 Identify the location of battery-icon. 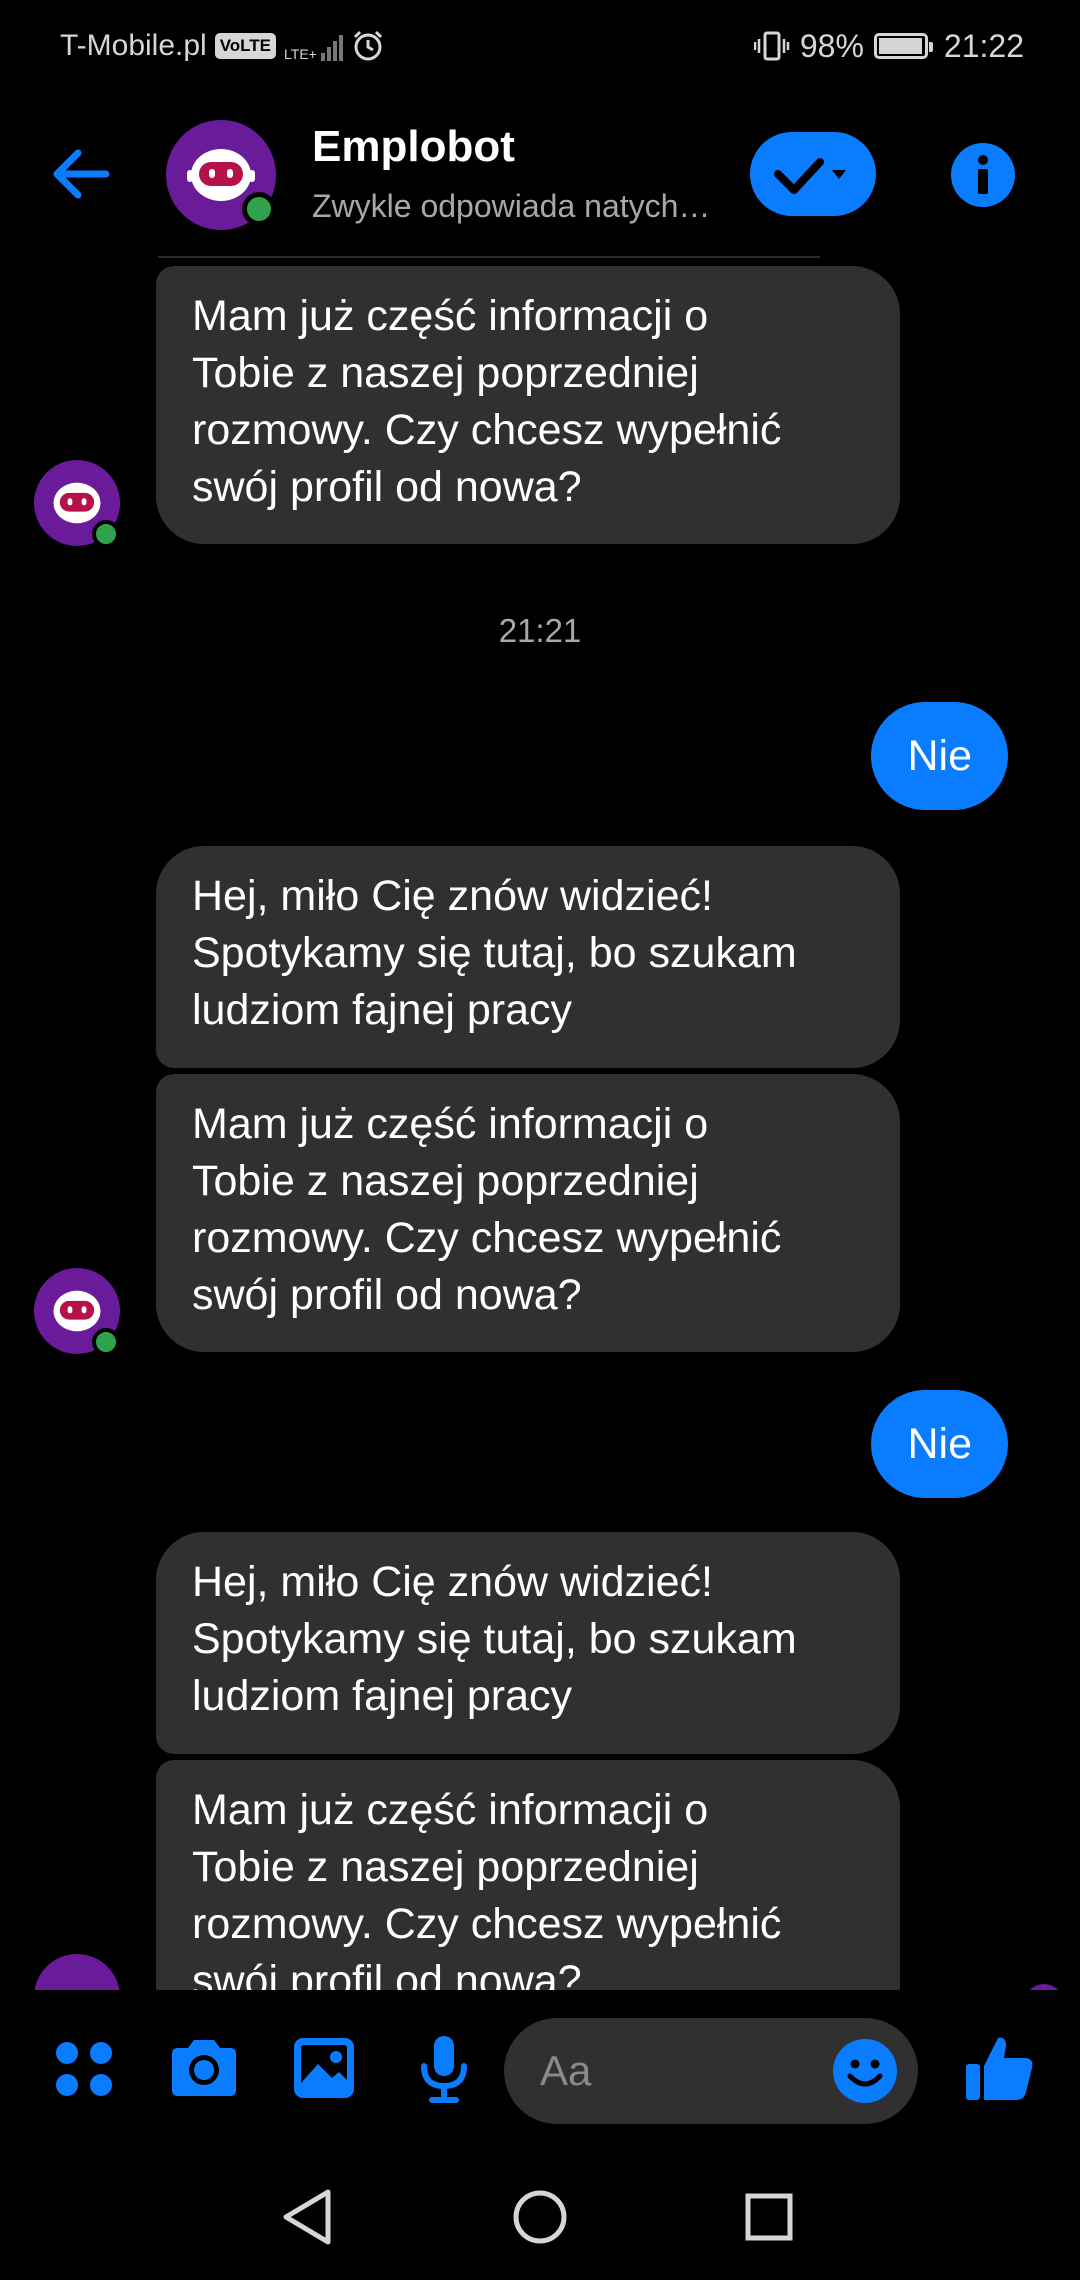
(903, 46).